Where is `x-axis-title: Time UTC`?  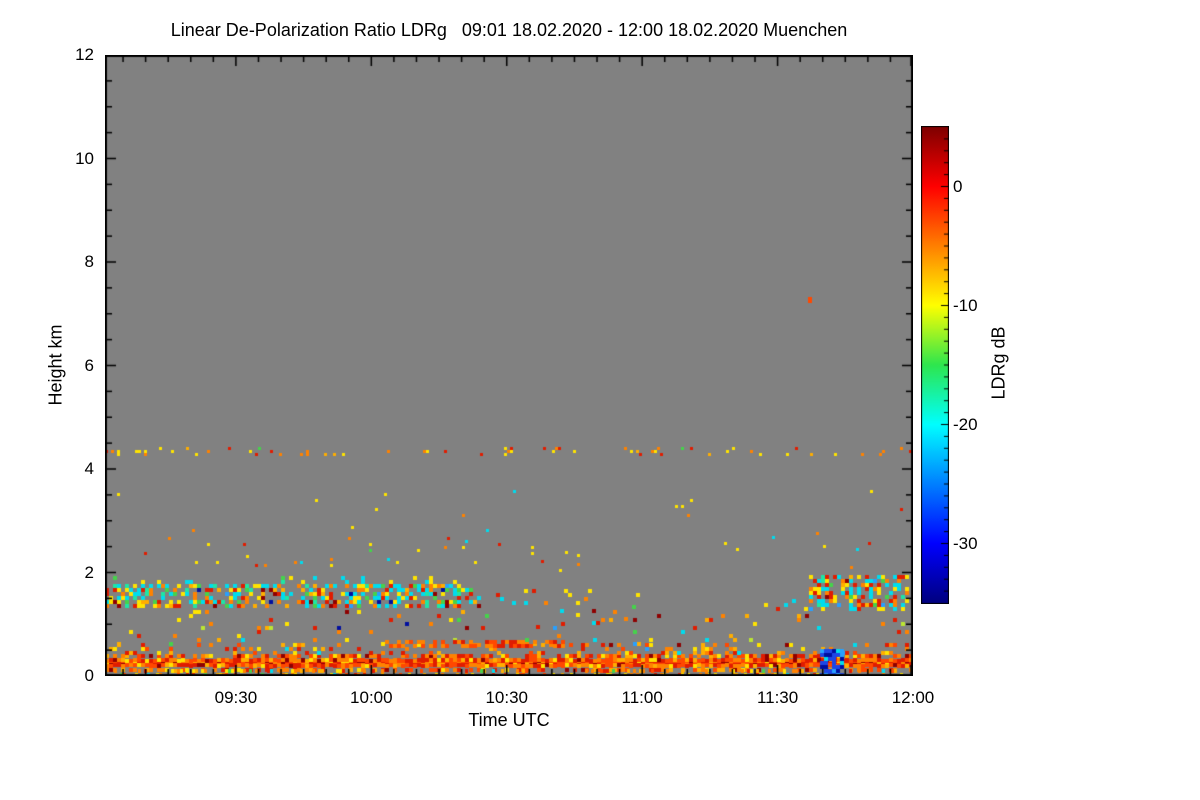 x-axis-title: Time UTC is located at coordinates (509, 720).